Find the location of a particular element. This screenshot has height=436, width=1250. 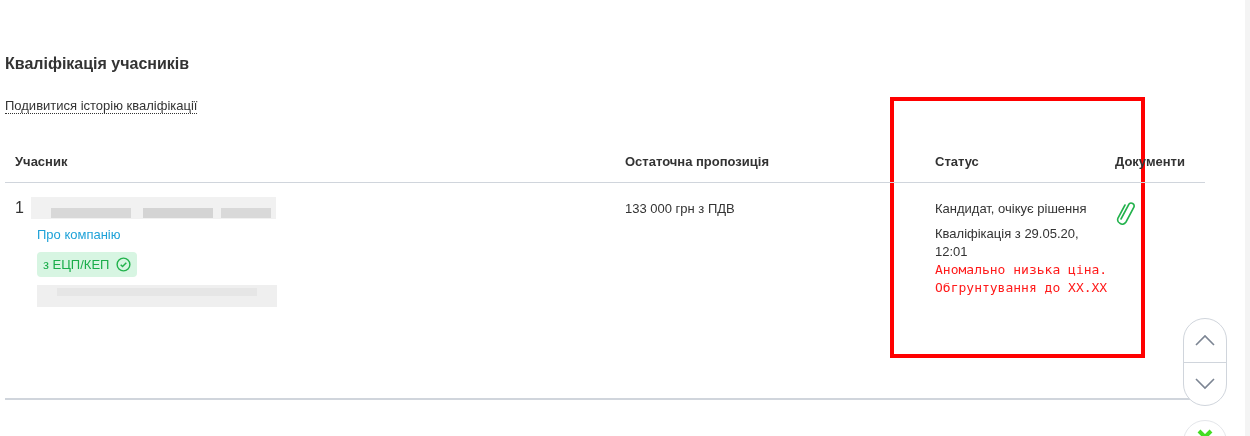

qualification-date: Кваліфікація з 29.05.20, 12:01 is located at coordinates (1007, 243).